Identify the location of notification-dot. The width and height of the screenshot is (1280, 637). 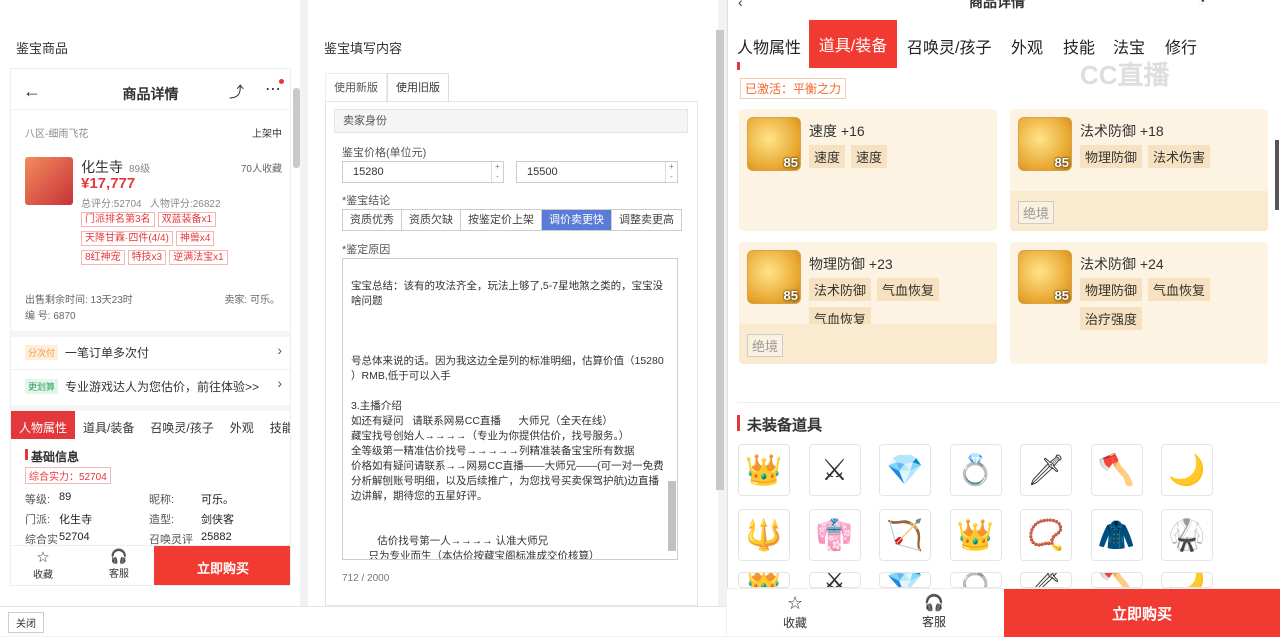
(281, 81).